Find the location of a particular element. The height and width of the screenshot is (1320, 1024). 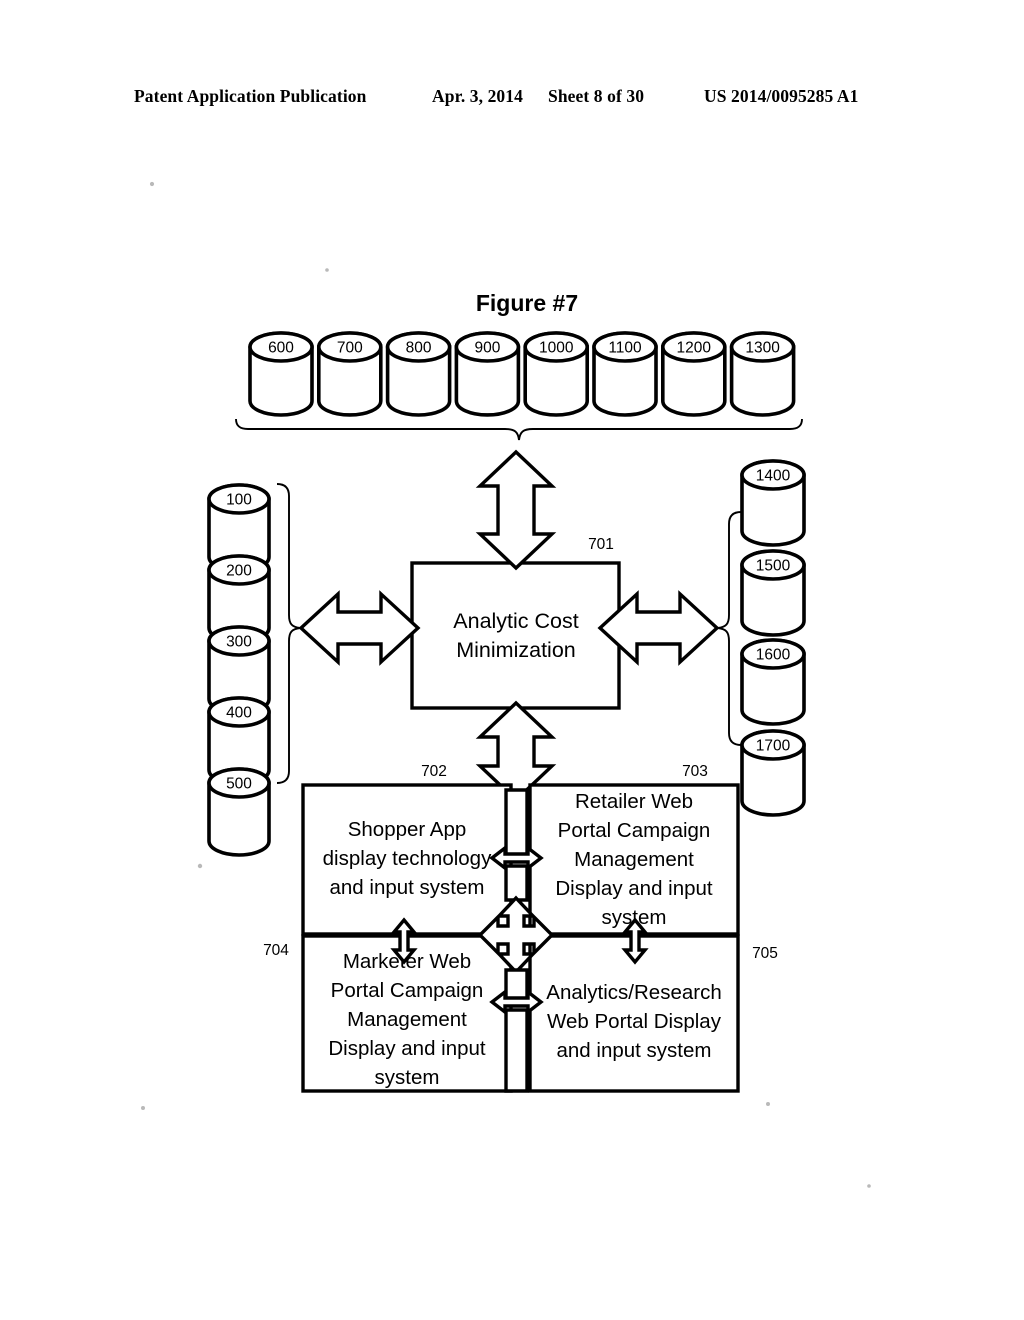

top-db-900-label: 900 is located at coordinates (487, 348).